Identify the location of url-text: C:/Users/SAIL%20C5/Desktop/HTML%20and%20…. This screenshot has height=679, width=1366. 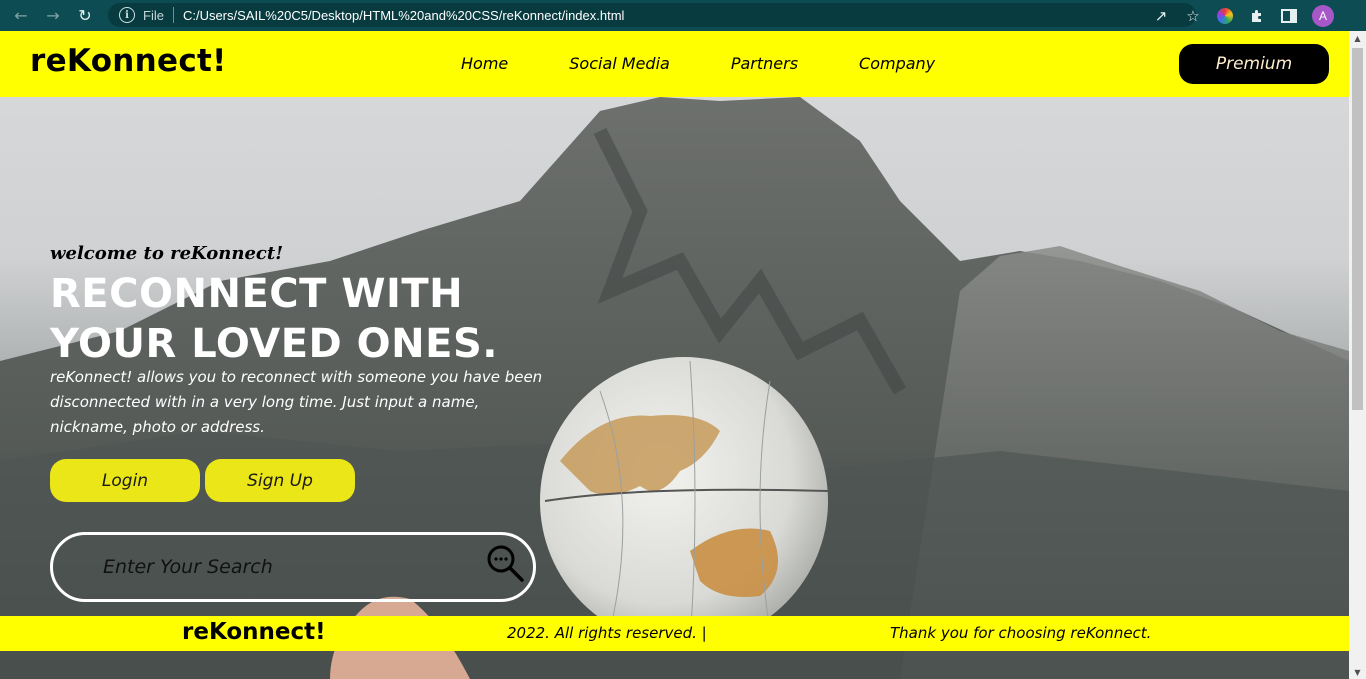
(404, 15).